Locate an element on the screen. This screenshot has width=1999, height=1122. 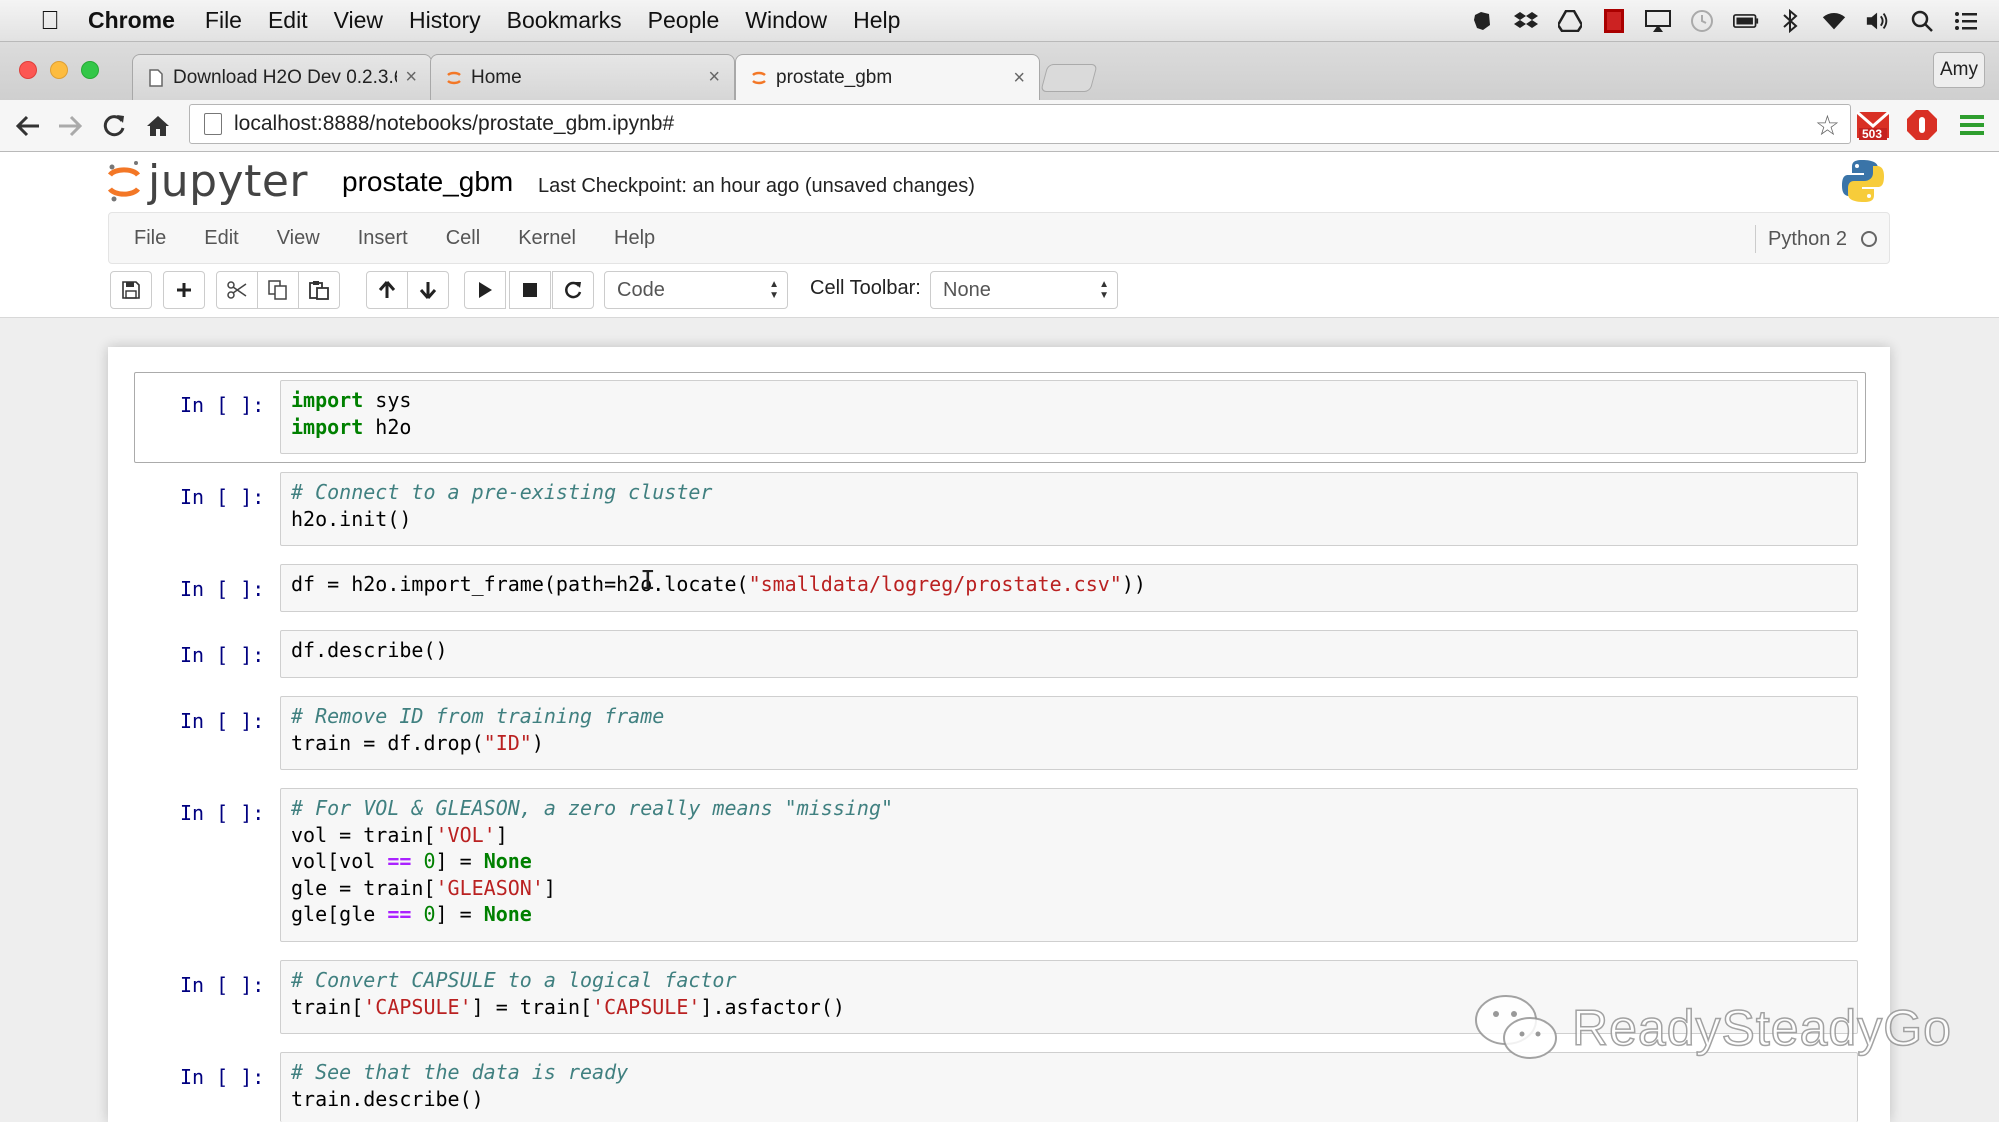
adblock-extension-icon is located at coordinates (1922, 125).